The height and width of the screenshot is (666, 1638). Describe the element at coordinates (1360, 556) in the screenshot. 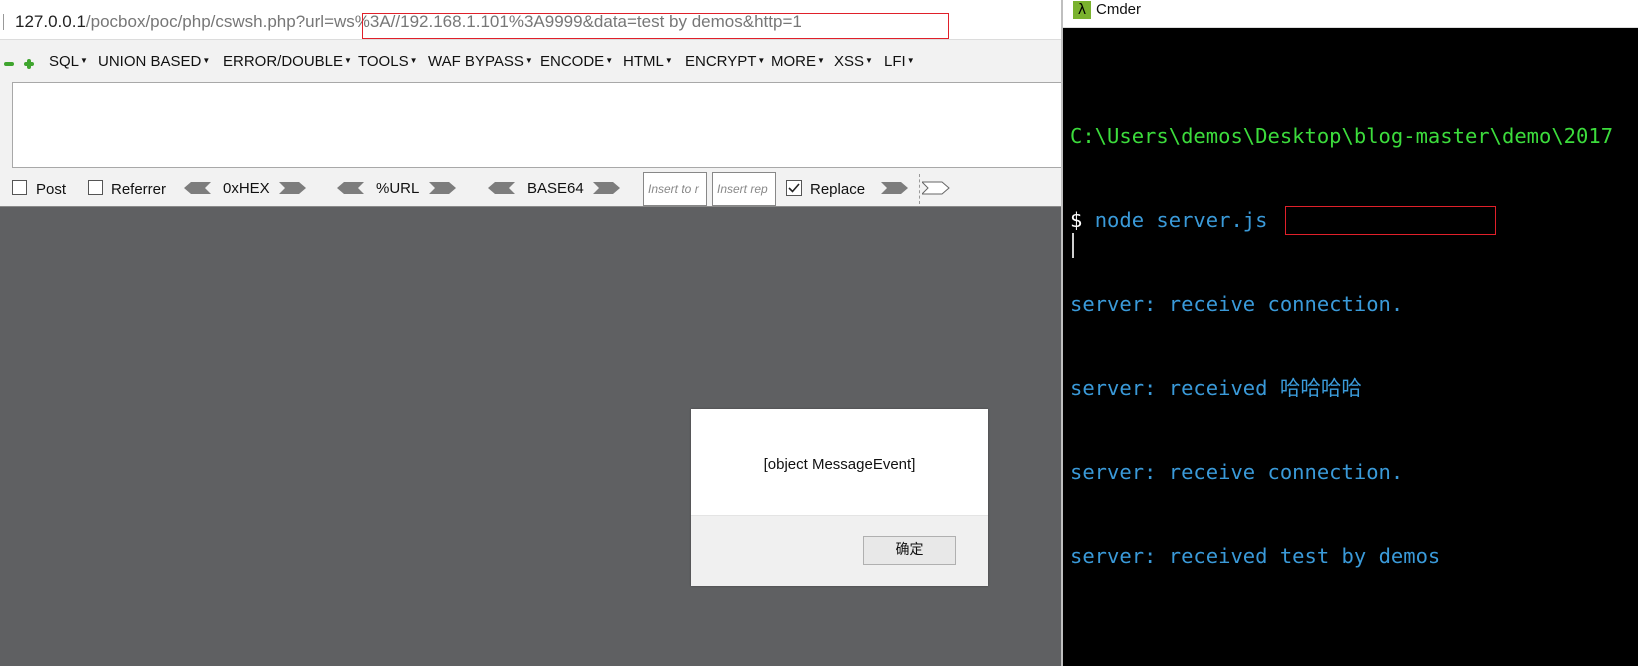

I see `terminal-received-data: test by demos` at that location.